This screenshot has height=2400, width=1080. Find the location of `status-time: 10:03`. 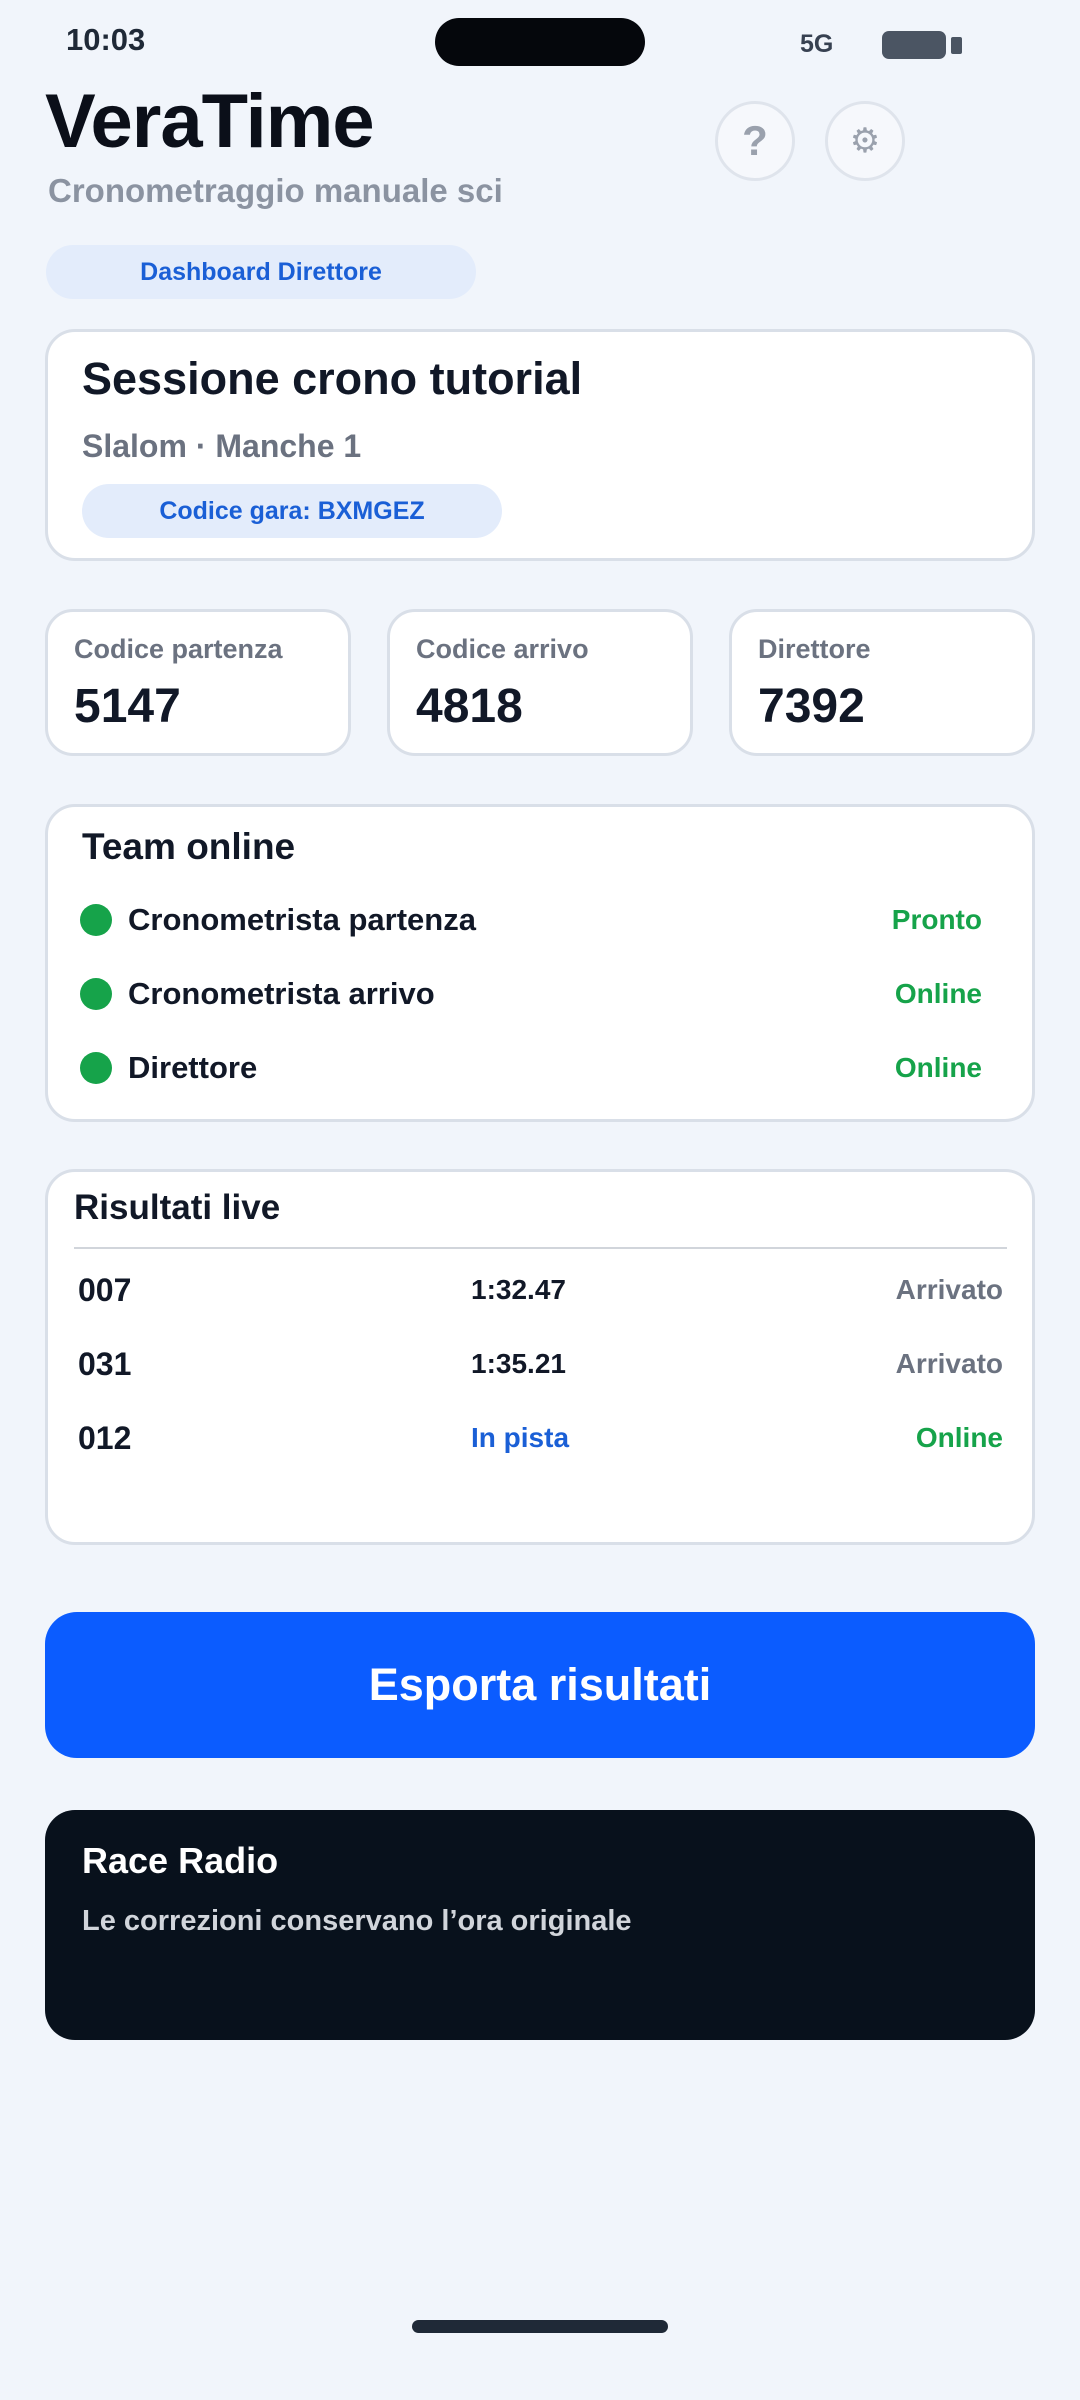

status-time: 10:03 is located at coordinates (106, 39).